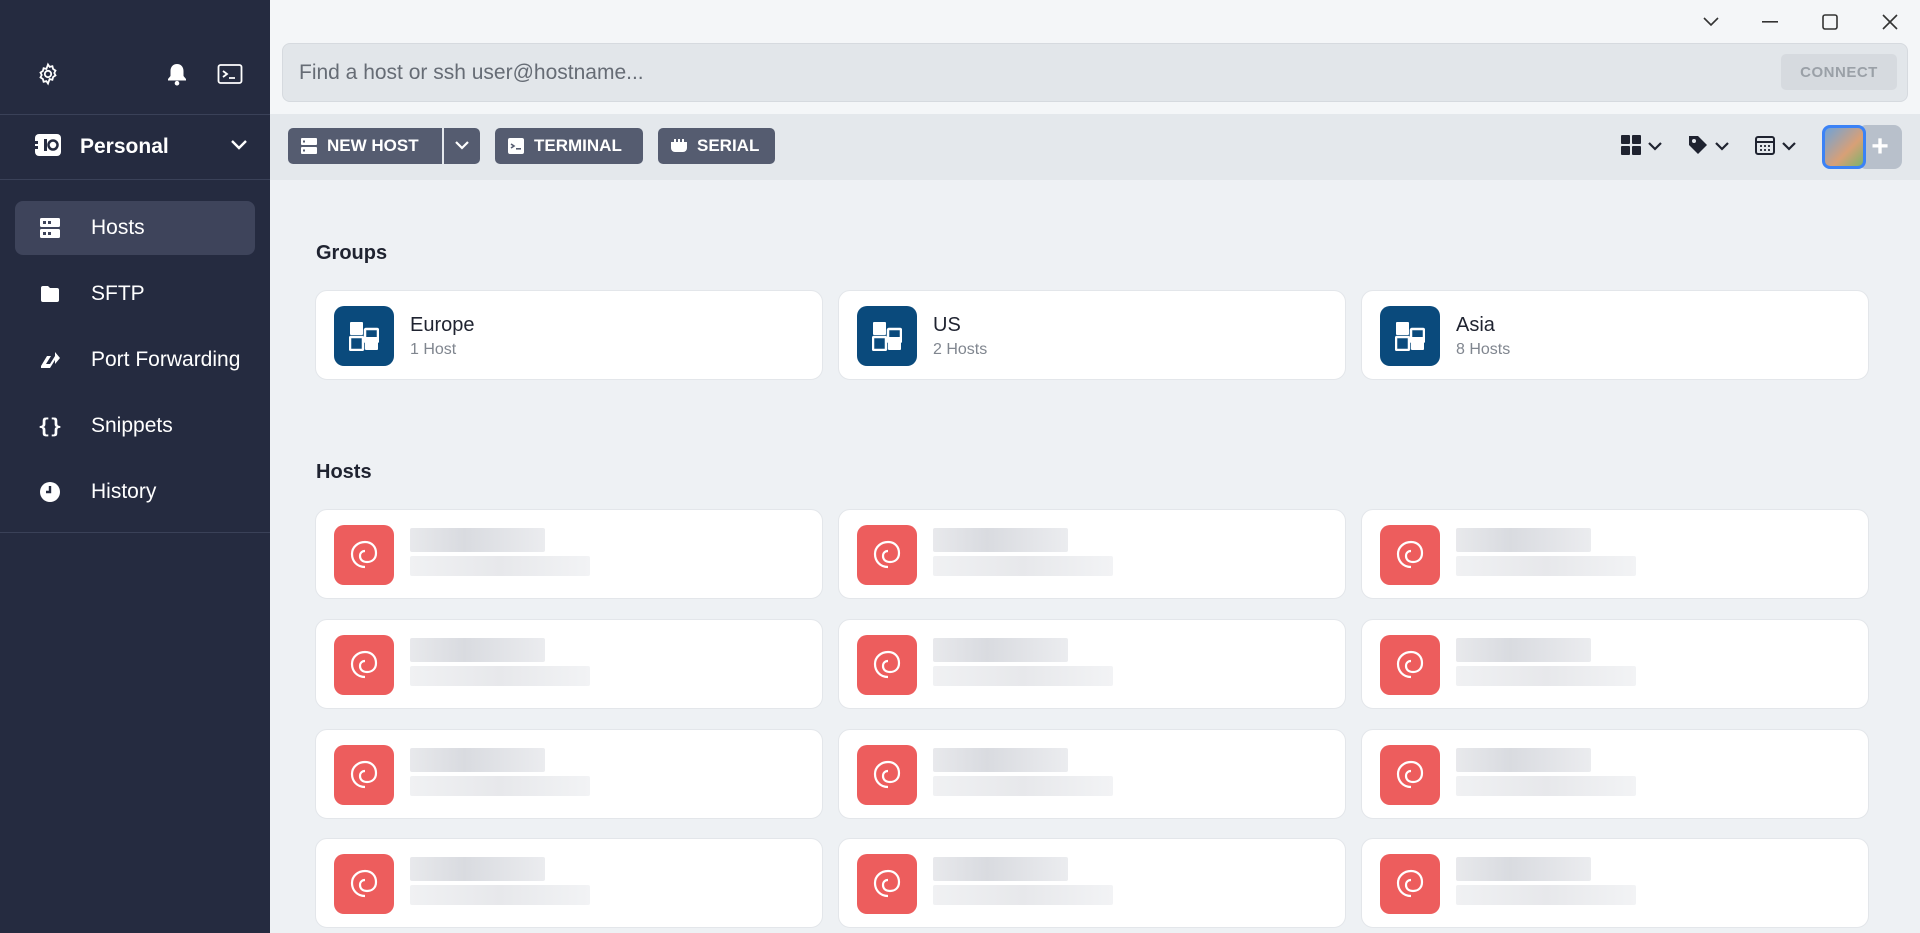 This screenshot has width=1920, height=933. I want to click on layout-toggle, so click(1641, 147).